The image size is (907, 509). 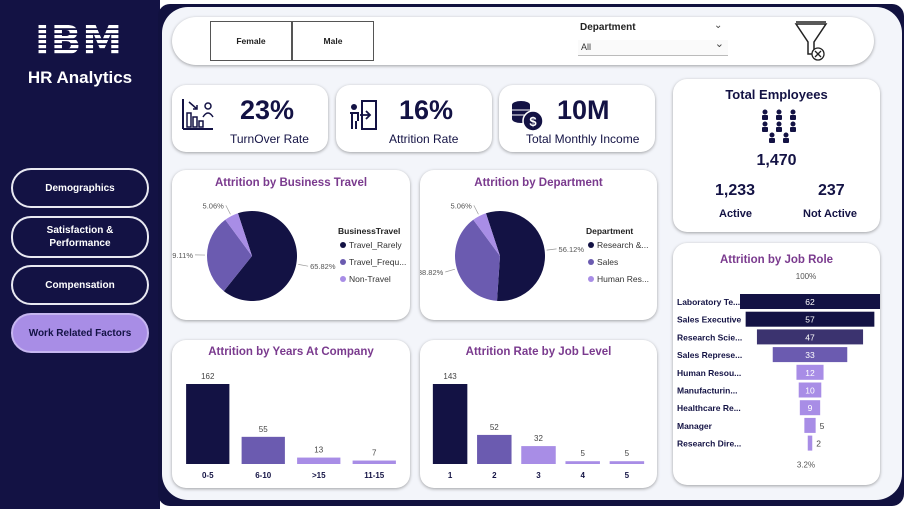 I want to click on nav-compensation: Compensation, so click(x=80, y=285).